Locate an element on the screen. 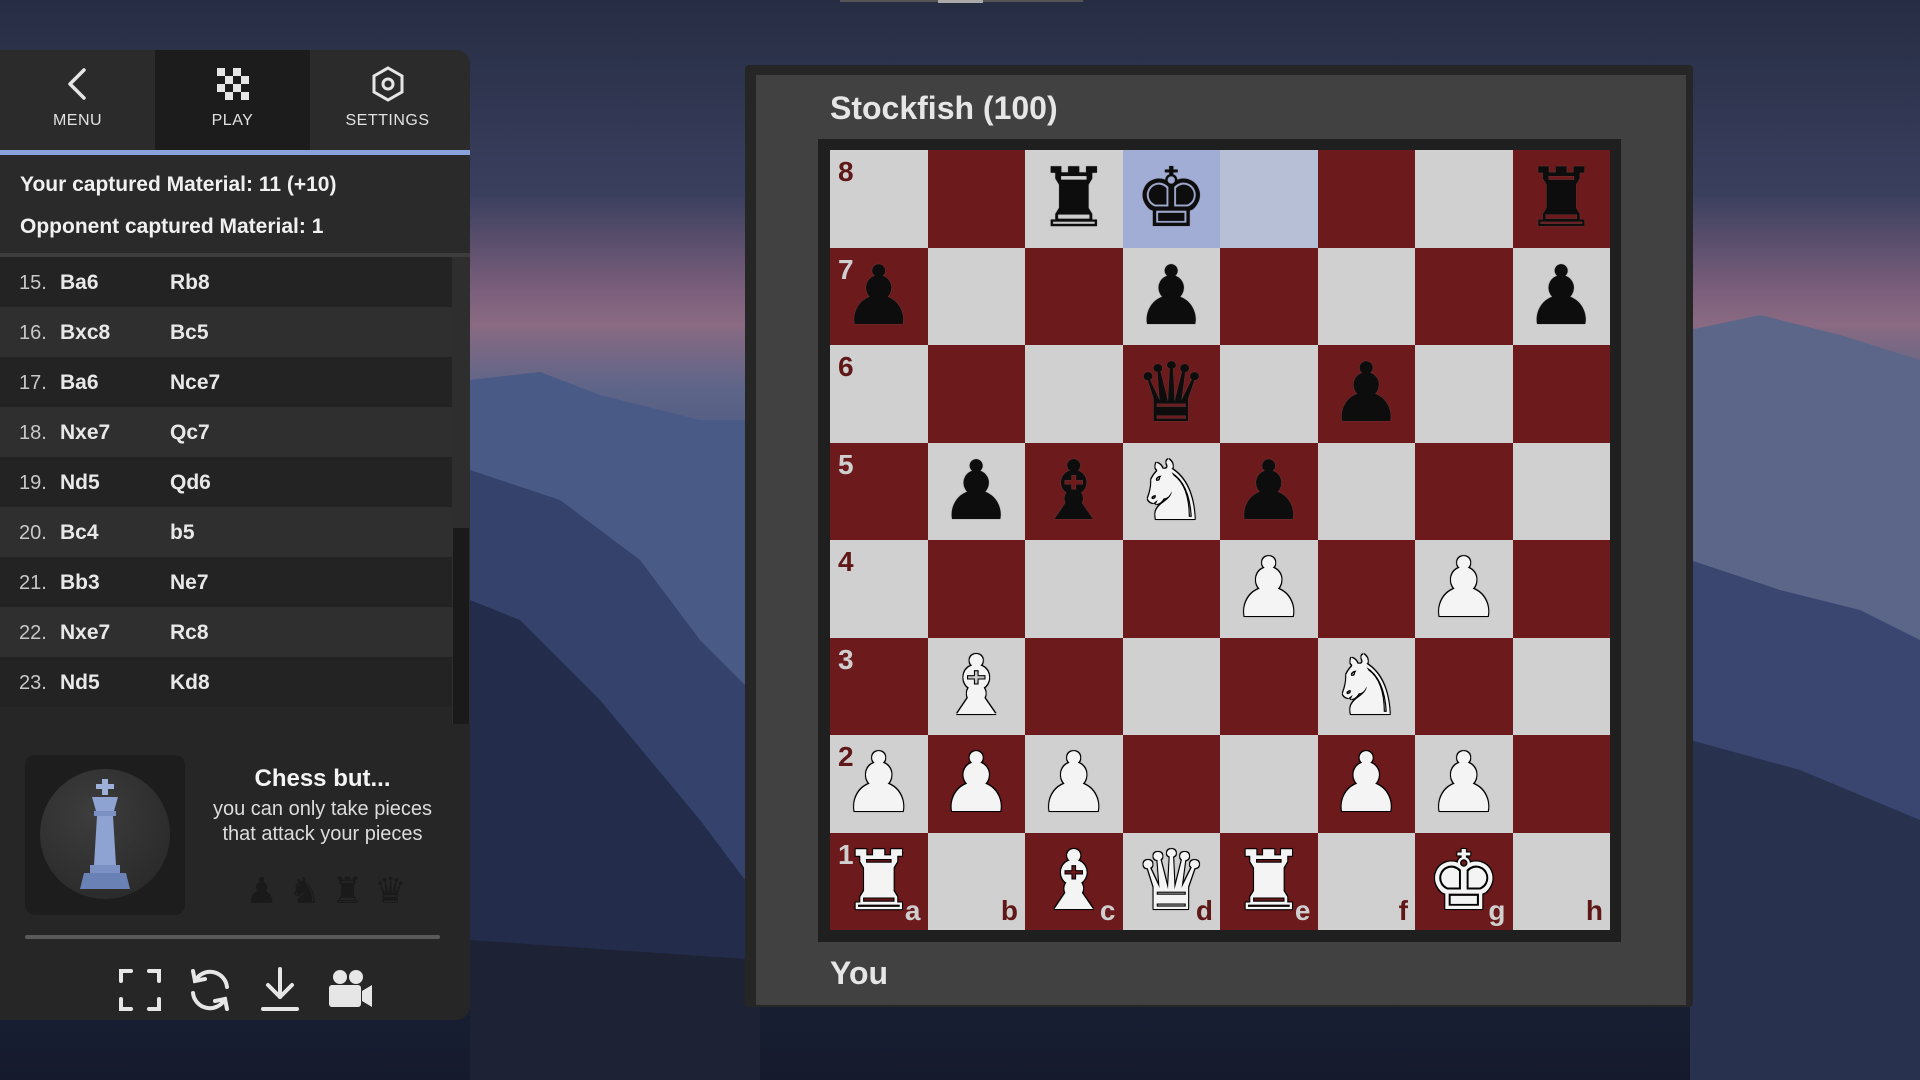  square-c6 is located at coordinates (1074, 394).